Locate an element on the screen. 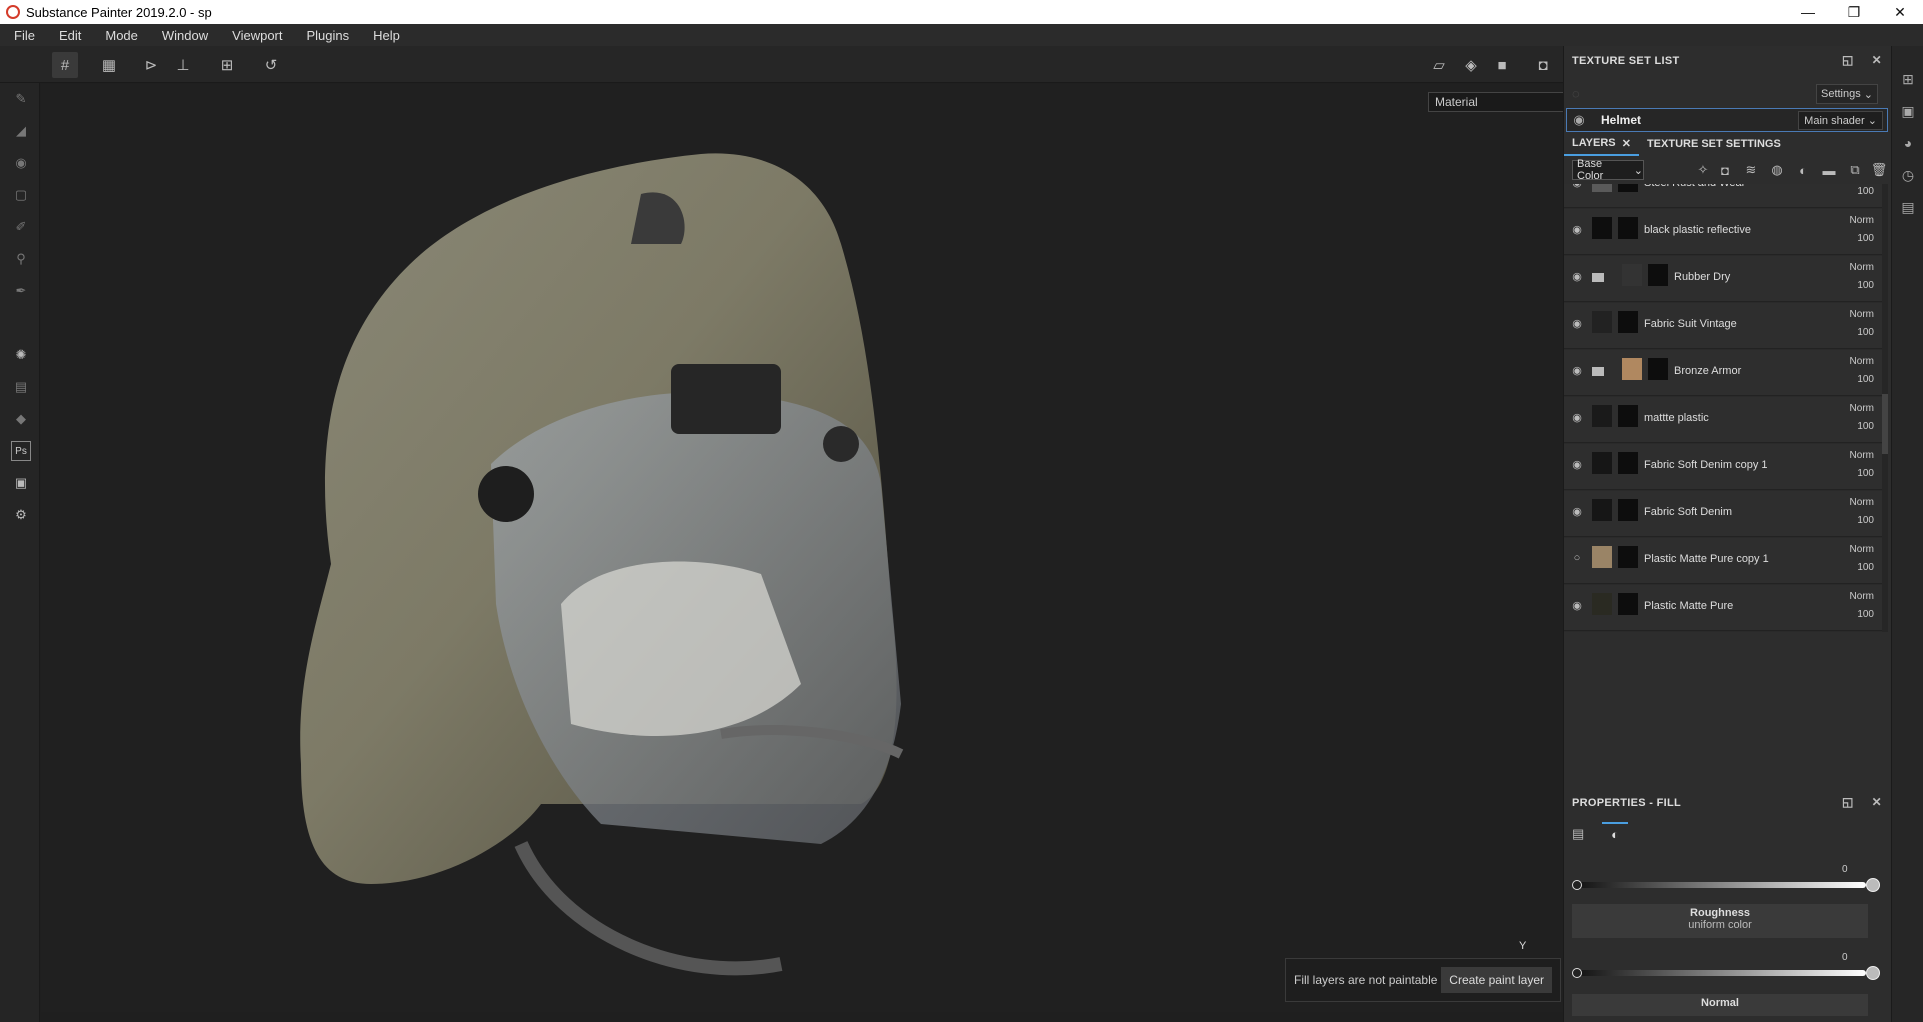 The image size is (1923, 1022). grid-1-icon: # is located at coordinates (65, 65).